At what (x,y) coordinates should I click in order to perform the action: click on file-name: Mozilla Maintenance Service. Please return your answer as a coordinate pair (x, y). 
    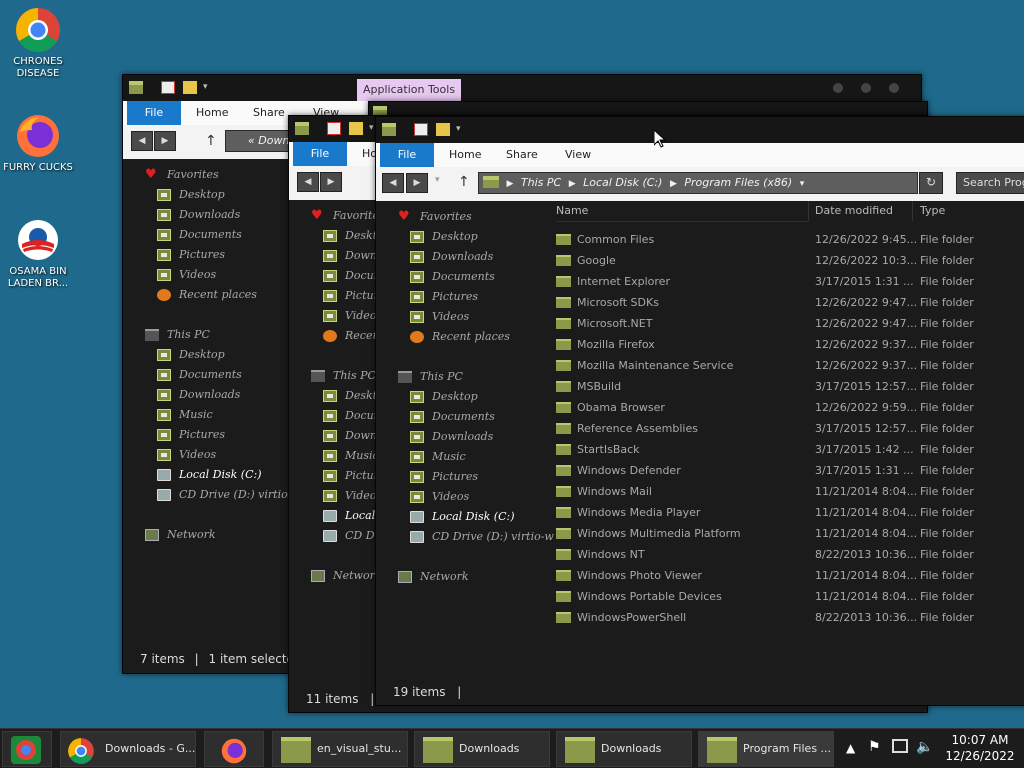
    Looking at the image, I should click on (655, 365).